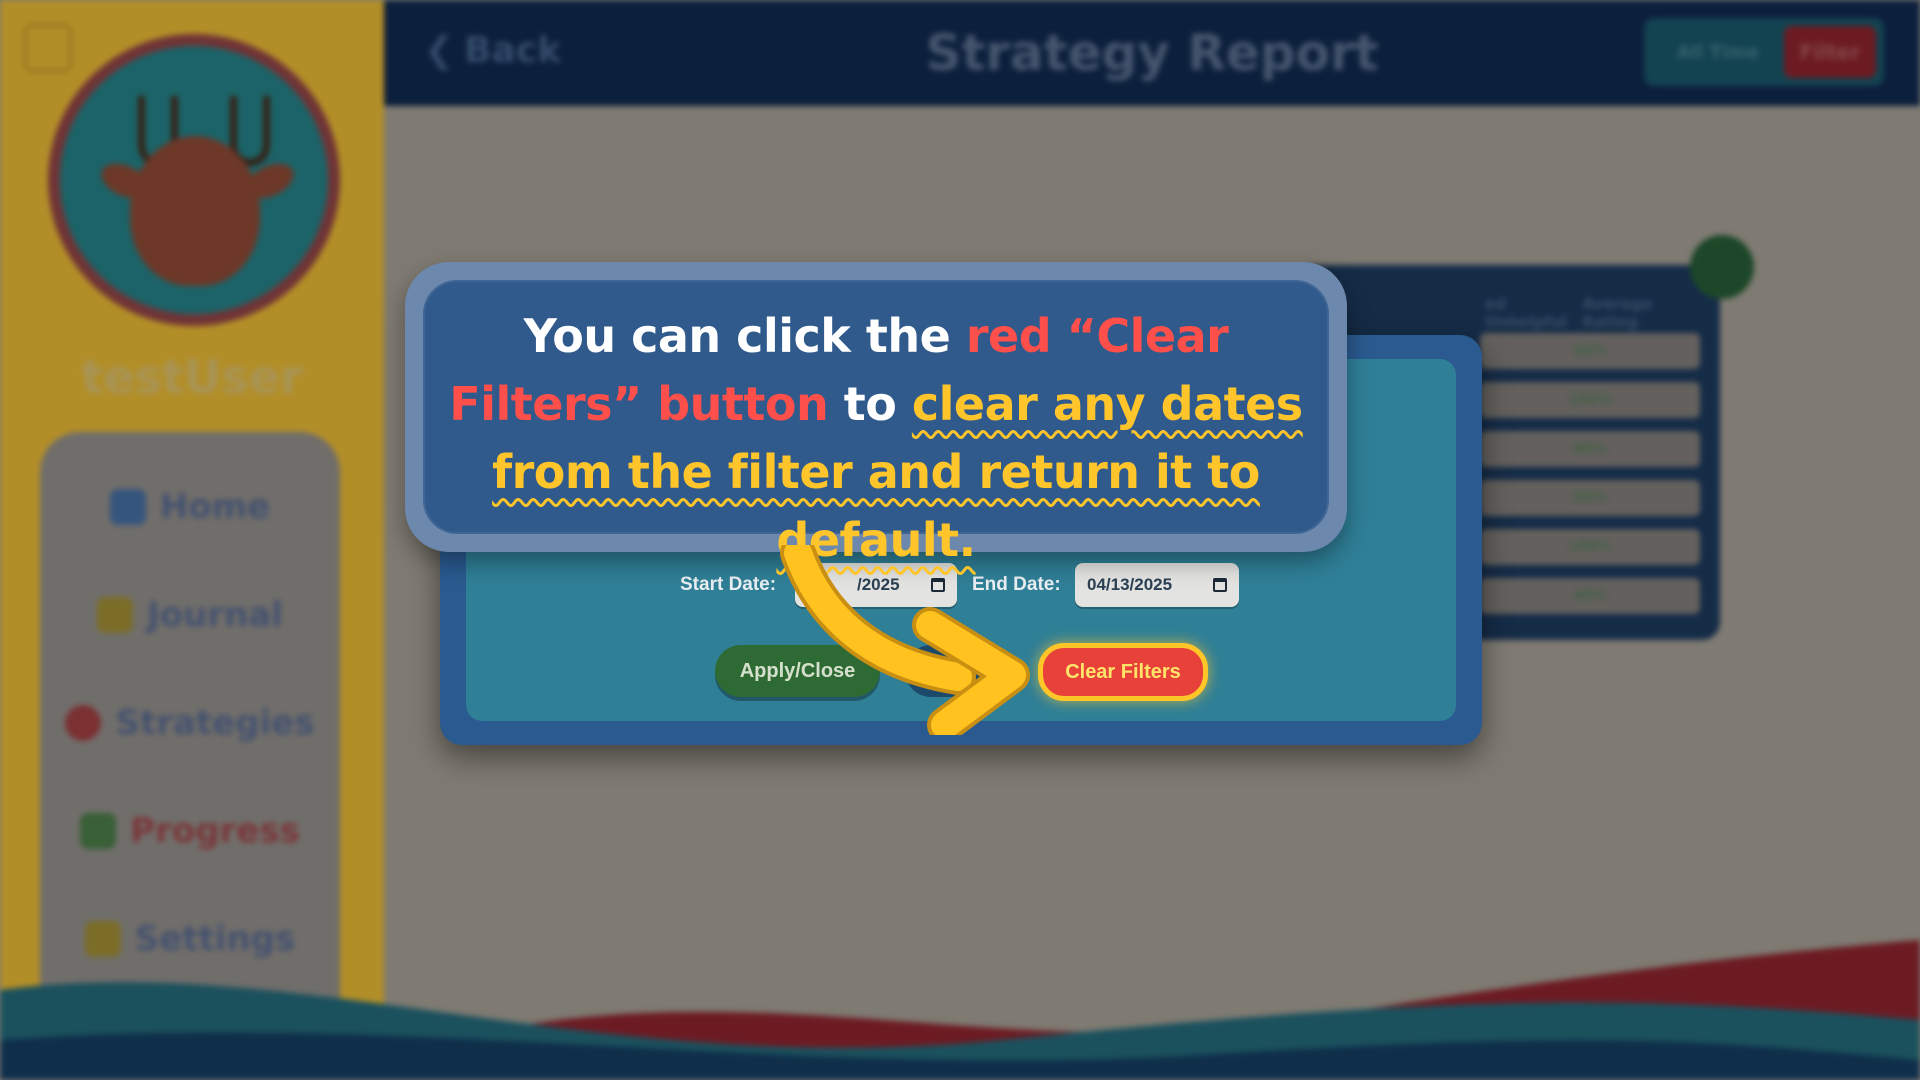 The image size is (1920, 1080). Describe the element at coordinates (905, 640) in the screenshot. I see `pointer-arrow-icon` at that location.